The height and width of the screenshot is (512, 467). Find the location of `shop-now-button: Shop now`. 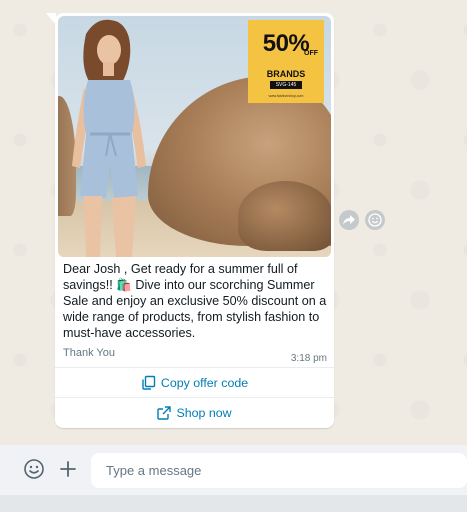

shop-now-button: Shop now is located at coordinates (194, 412).